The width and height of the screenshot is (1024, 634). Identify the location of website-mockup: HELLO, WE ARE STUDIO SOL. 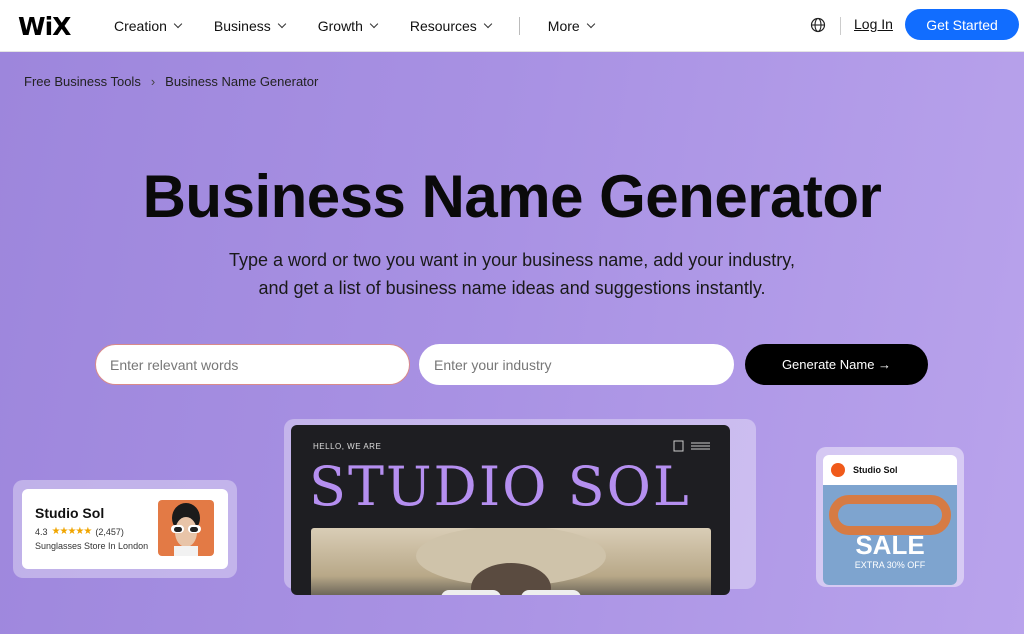
(510, 510).